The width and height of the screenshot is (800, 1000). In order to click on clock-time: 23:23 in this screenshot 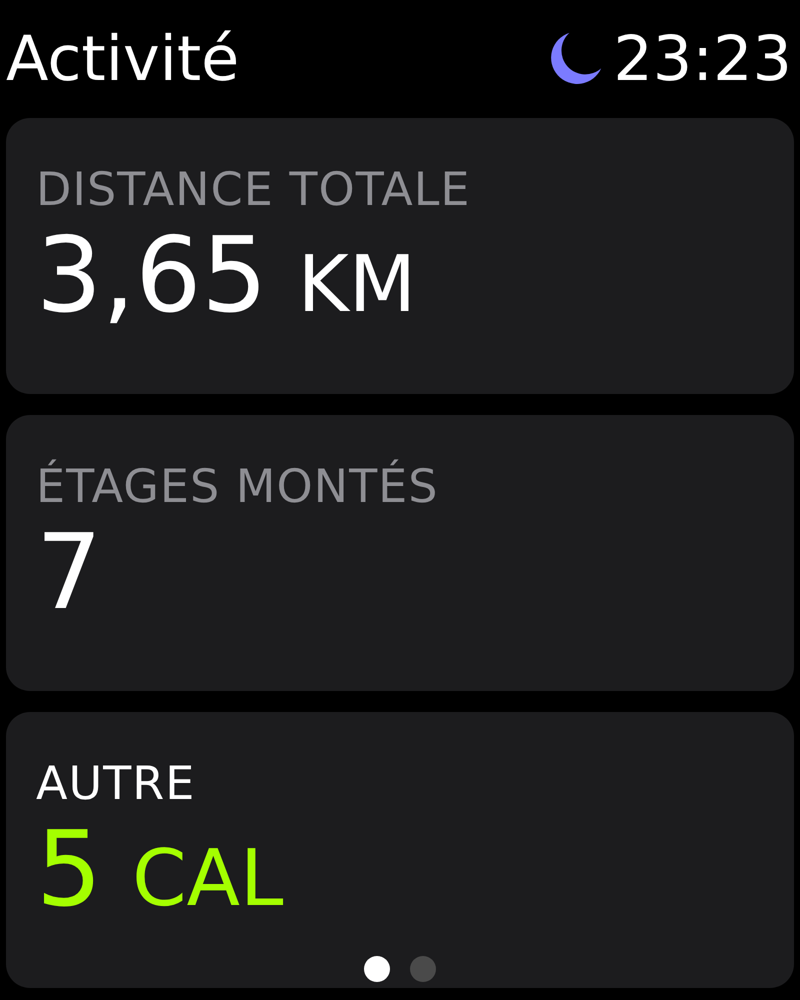, I will do `click(702, 59)`.